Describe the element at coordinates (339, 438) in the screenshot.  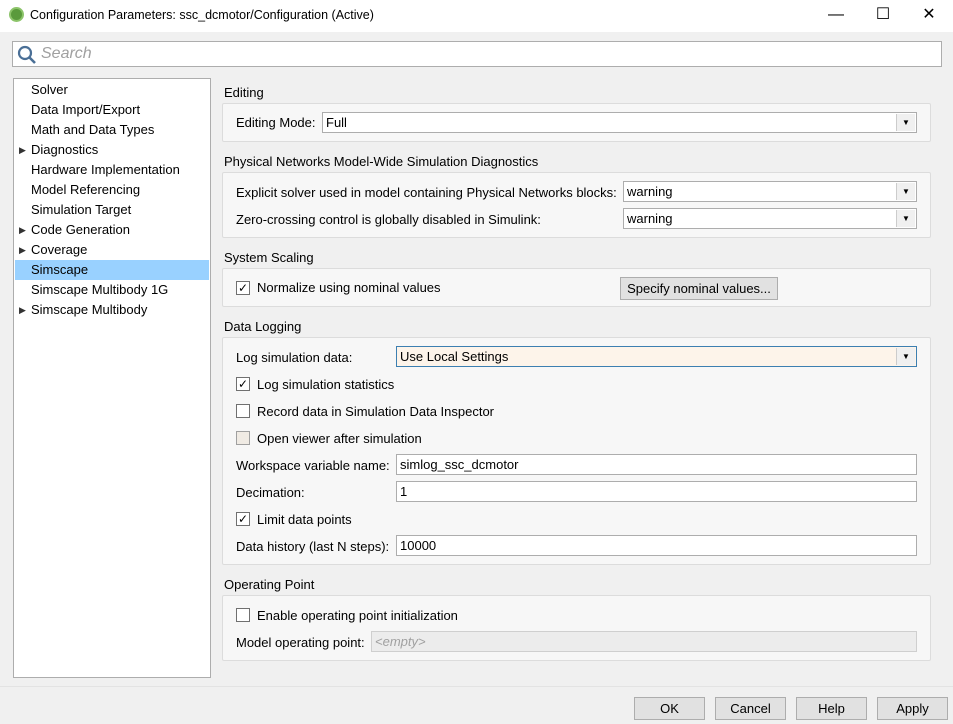
I see `open-viewer-label: Open viewer after simulation` at that location.